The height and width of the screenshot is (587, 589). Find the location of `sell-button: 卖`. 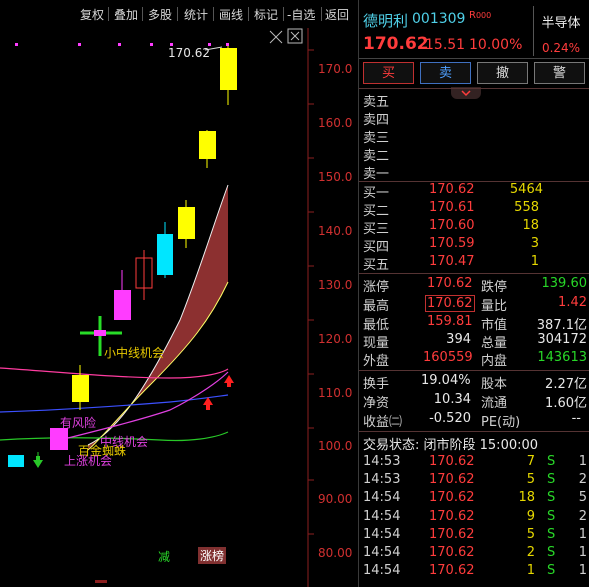

sell-button: 卖 is located at coordinates (445, 73).